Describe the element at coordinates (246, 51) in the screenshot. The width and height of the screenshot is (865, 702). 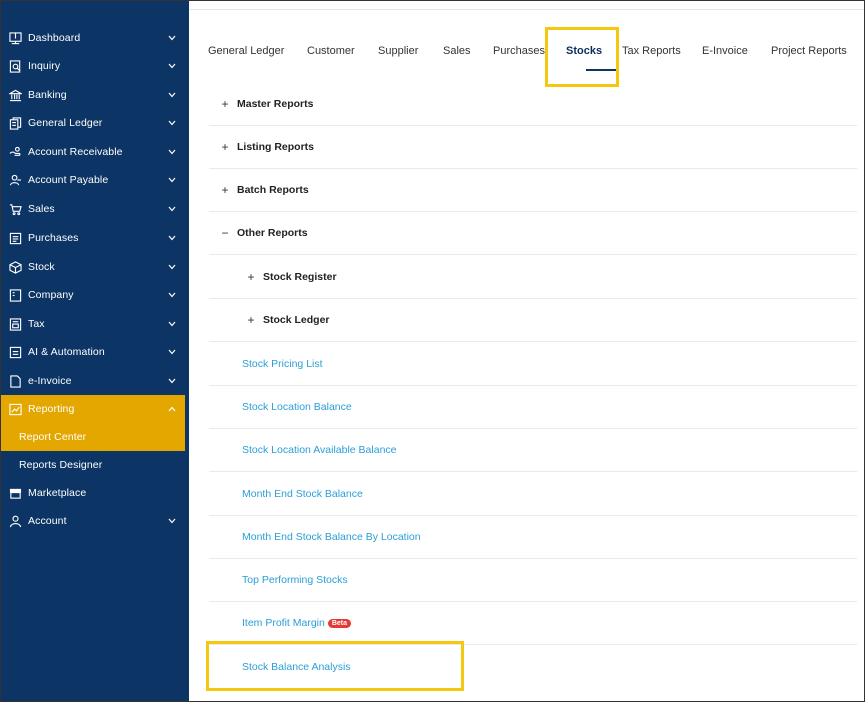
I see `tab-general-ledger: General Ledger` at that location.